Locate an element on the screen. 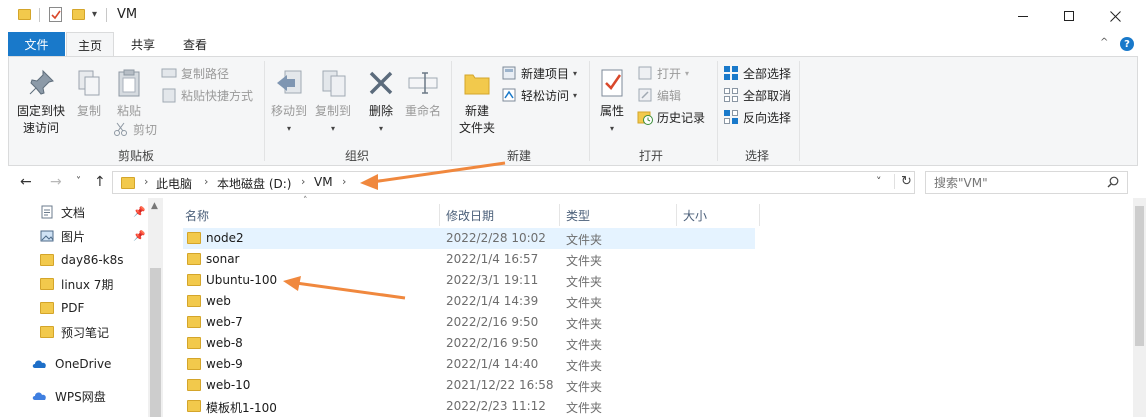 This screenshot has height=417, width=1146. up-arrow-icon: ↑ is located at coordinates (100, 182).